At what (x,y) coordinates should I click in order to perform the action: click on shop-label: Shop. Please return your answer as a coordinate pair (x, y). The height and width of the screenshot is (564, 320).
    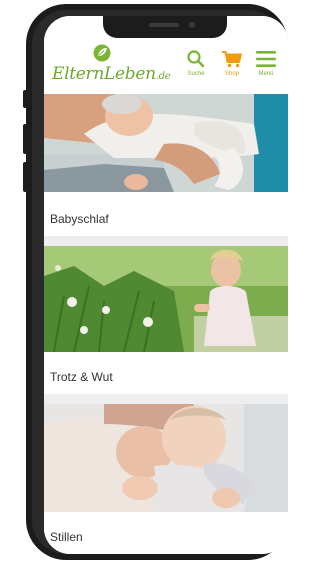
    Looking at the image, I should click on (231, 74).